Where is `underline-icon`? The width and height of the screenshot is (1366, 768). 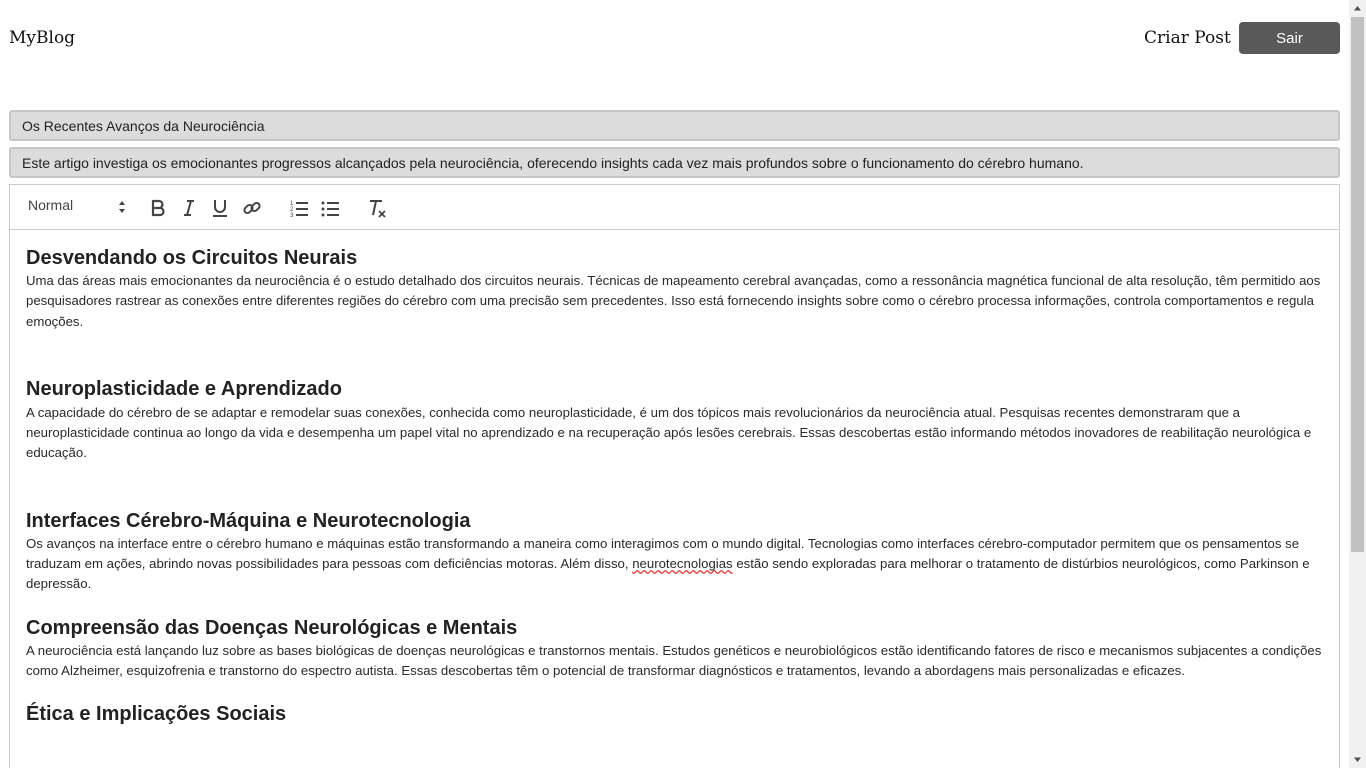 underline-icon is located at coordinates (220, 208).